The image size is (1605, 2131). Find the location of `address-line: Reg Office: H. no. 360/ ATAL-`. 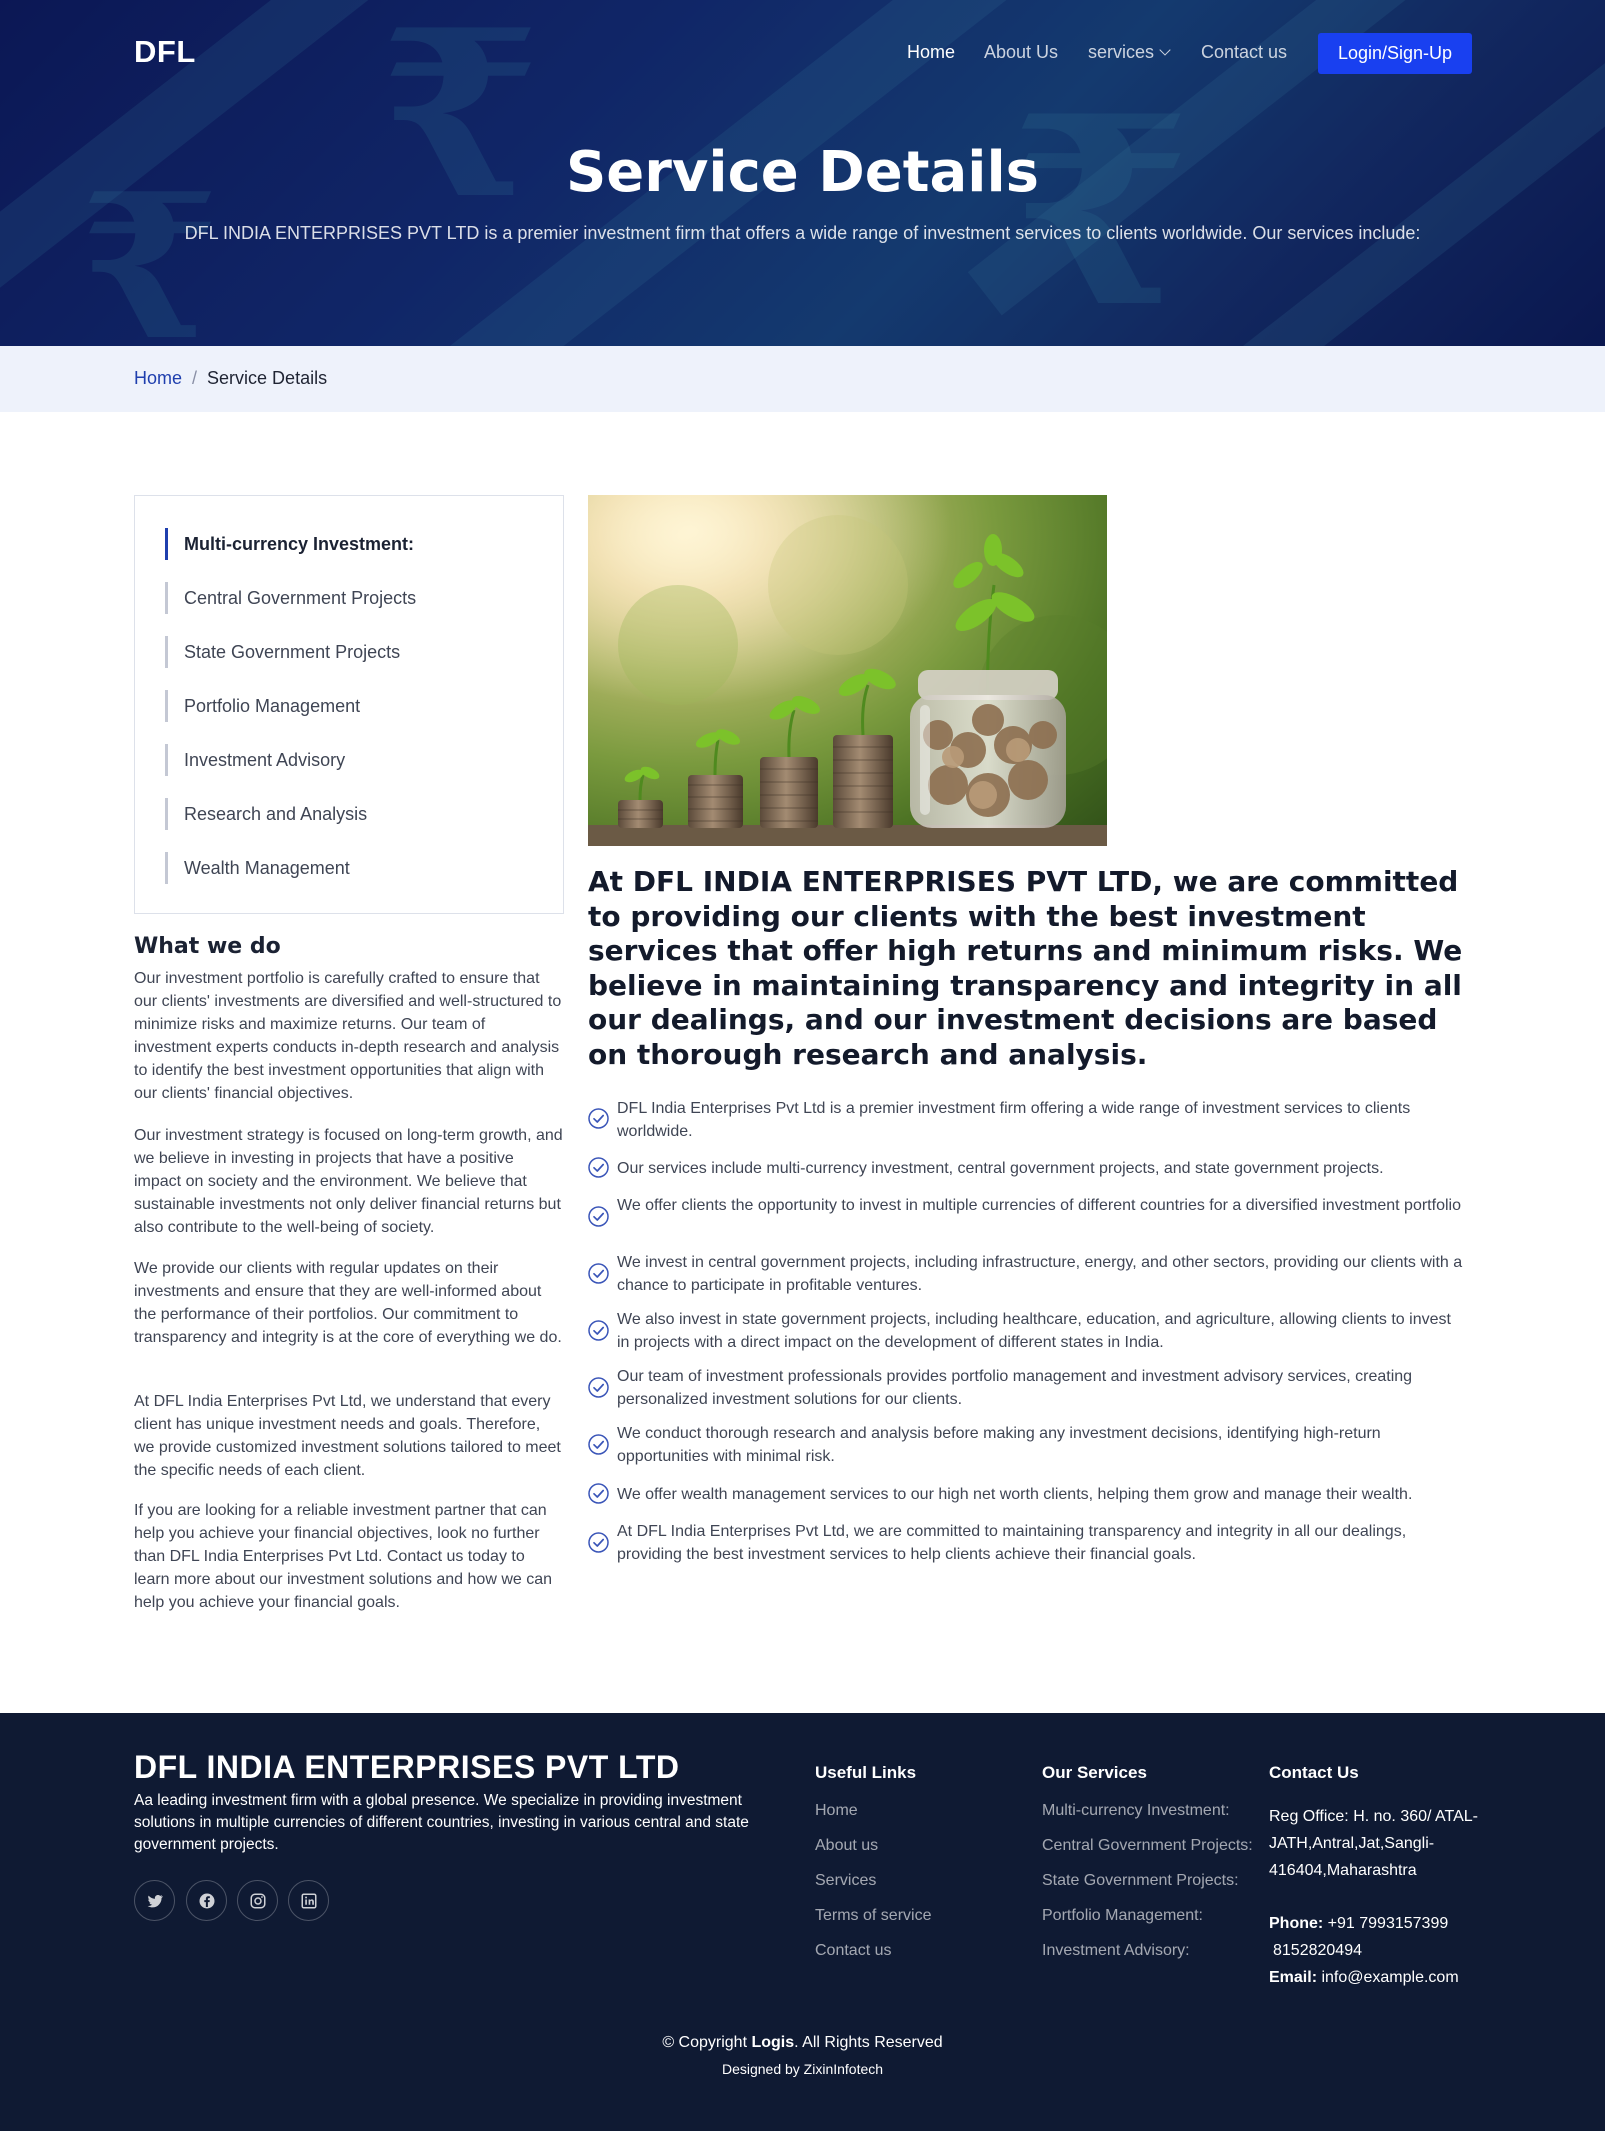

address-line: Reg Office: H. no. 360/ ATAL- is located at coordinates (1373, 1816).